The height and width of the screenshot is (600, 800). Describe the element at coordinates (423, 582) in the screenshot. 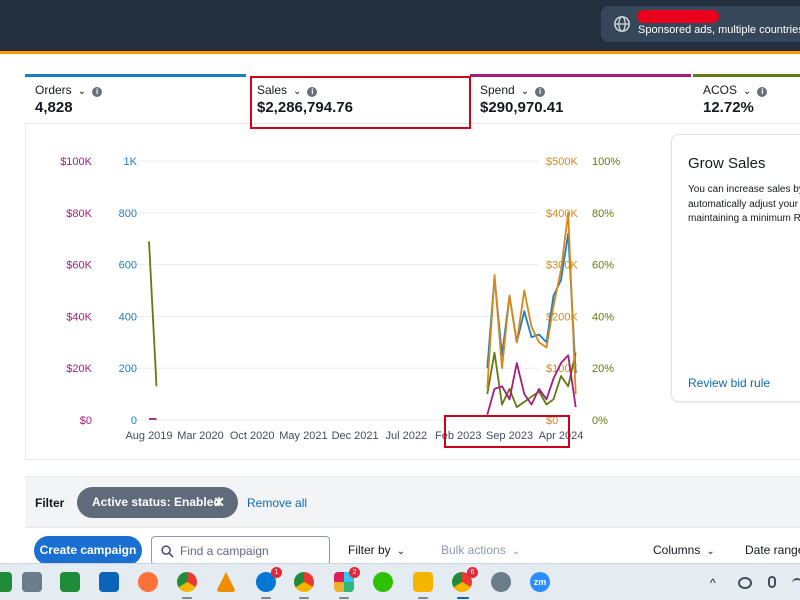

I see `file-explorer-icon` at that location.